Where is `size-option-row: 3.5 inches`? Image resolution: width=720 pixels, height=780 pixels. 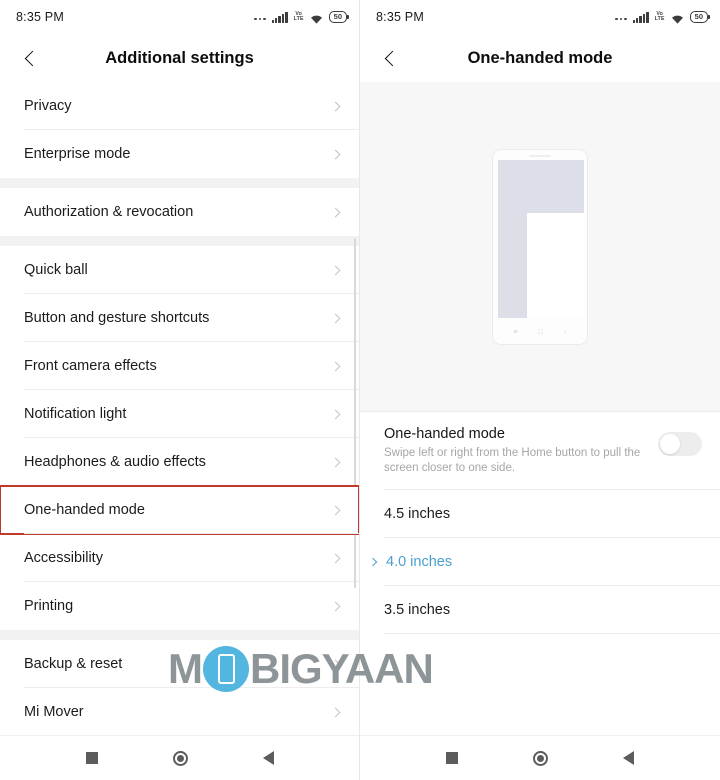 size-option-row: 3.5 inches is located at coordinates (540, 610).